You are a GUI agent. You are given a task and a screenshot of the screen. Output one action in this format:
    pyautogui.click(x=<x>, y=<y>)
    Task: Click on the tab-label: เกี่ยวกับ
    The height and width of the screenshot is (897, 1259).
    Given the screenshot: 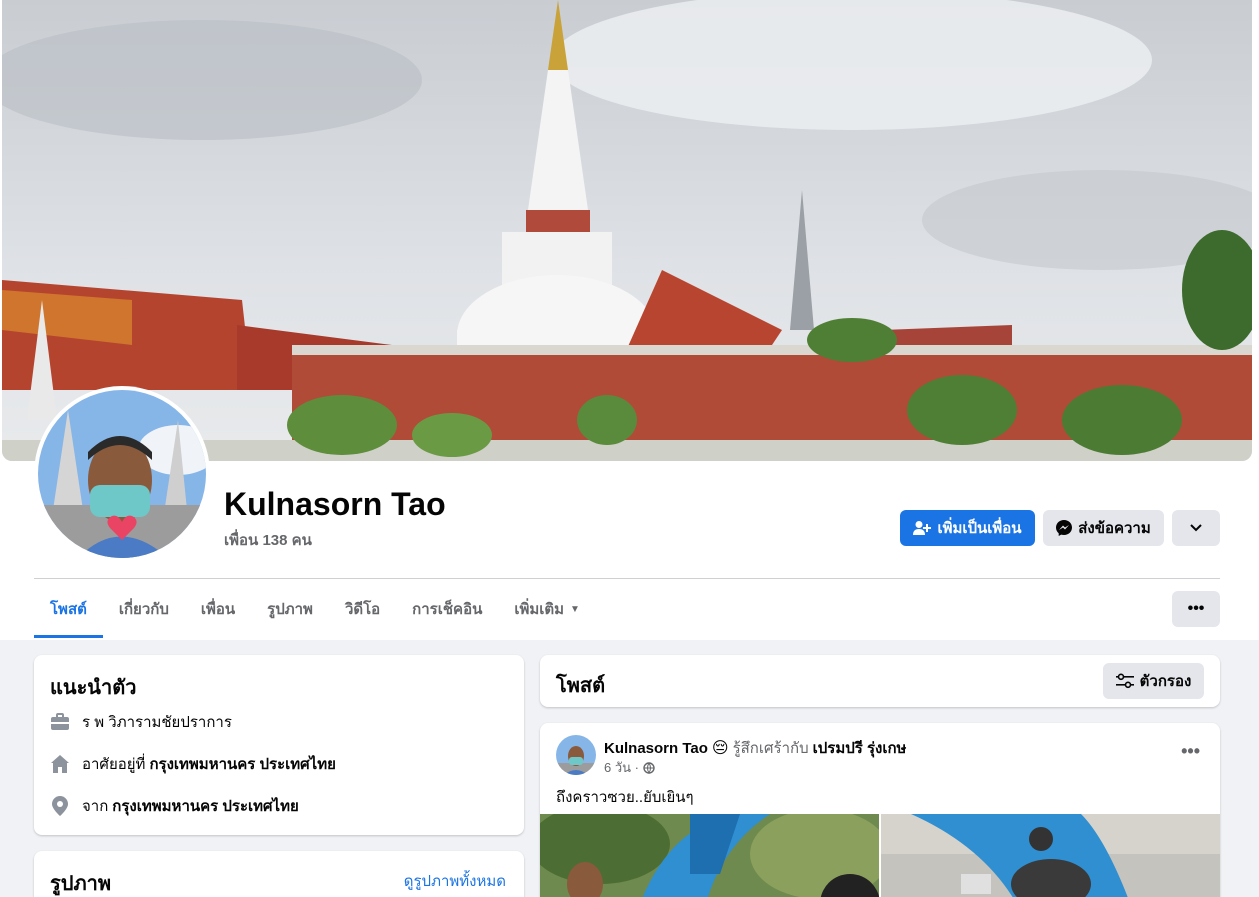 What is the action you would take?
    pyautogui.click(x=143, y=609)
    